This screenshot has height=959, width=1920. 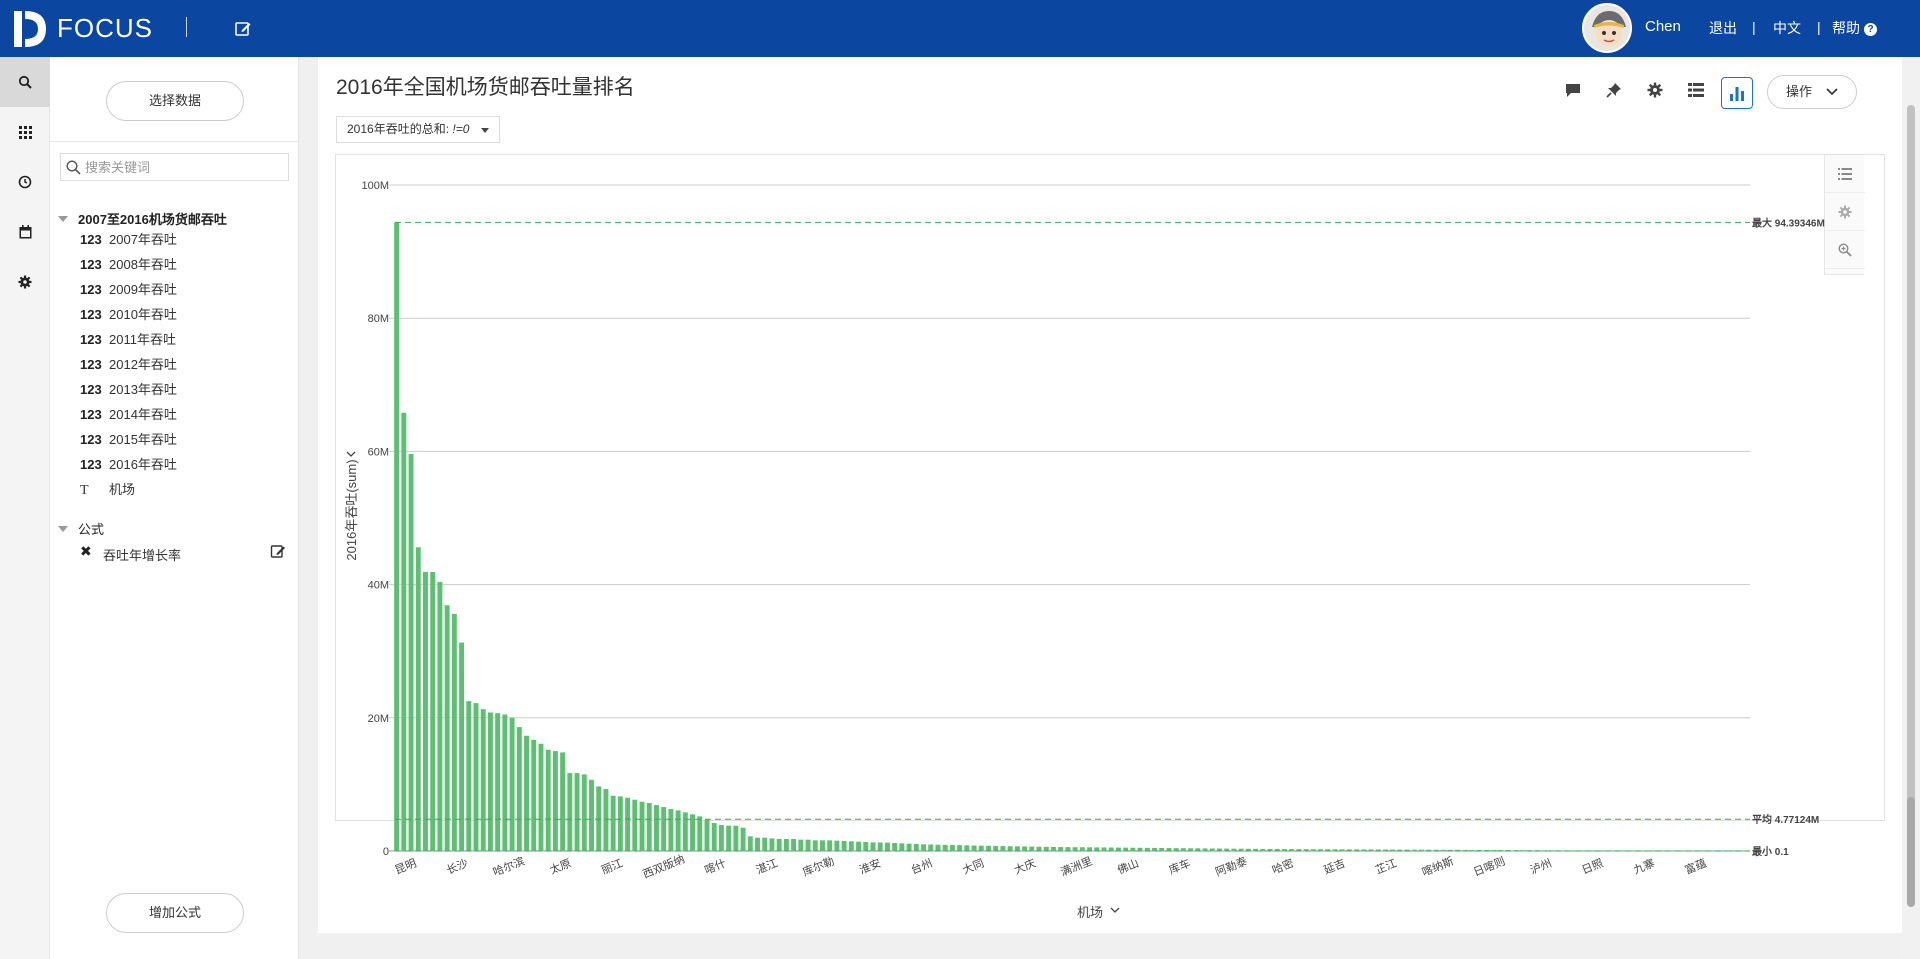 I want to click on user-name: Chen, so click(x=1663, y=26).